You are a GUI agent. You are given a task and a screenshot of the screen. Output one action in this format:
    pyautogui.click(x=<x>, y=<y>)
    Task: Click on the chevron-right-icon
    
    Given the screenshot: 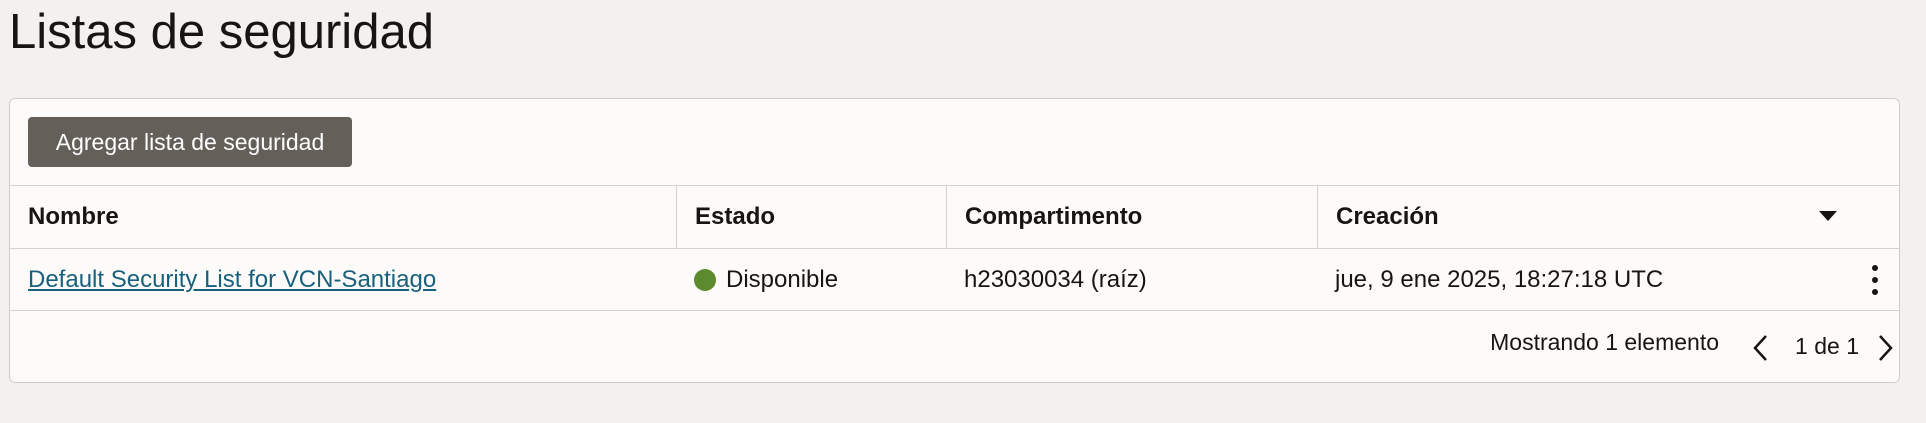 What is the action you would take?
    pyautogui.click(x=1885, y=348)
    